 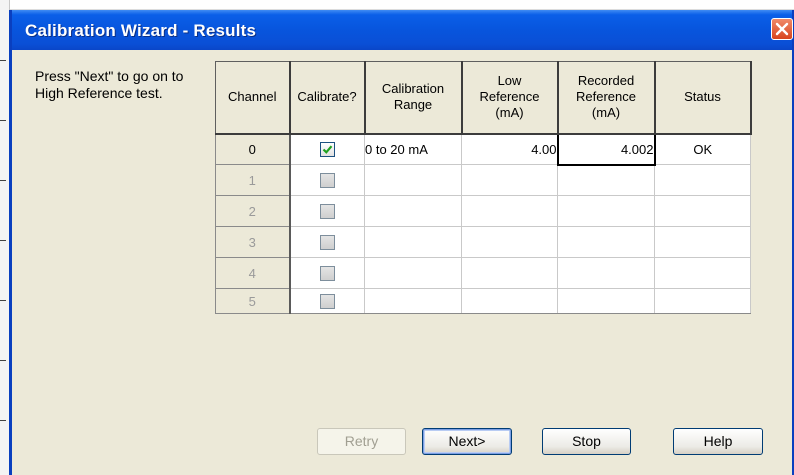 What do you see at coordinates (253, 98) in the screenshot?
I see `header-channel: Channel` at bounding box center [253, 98].